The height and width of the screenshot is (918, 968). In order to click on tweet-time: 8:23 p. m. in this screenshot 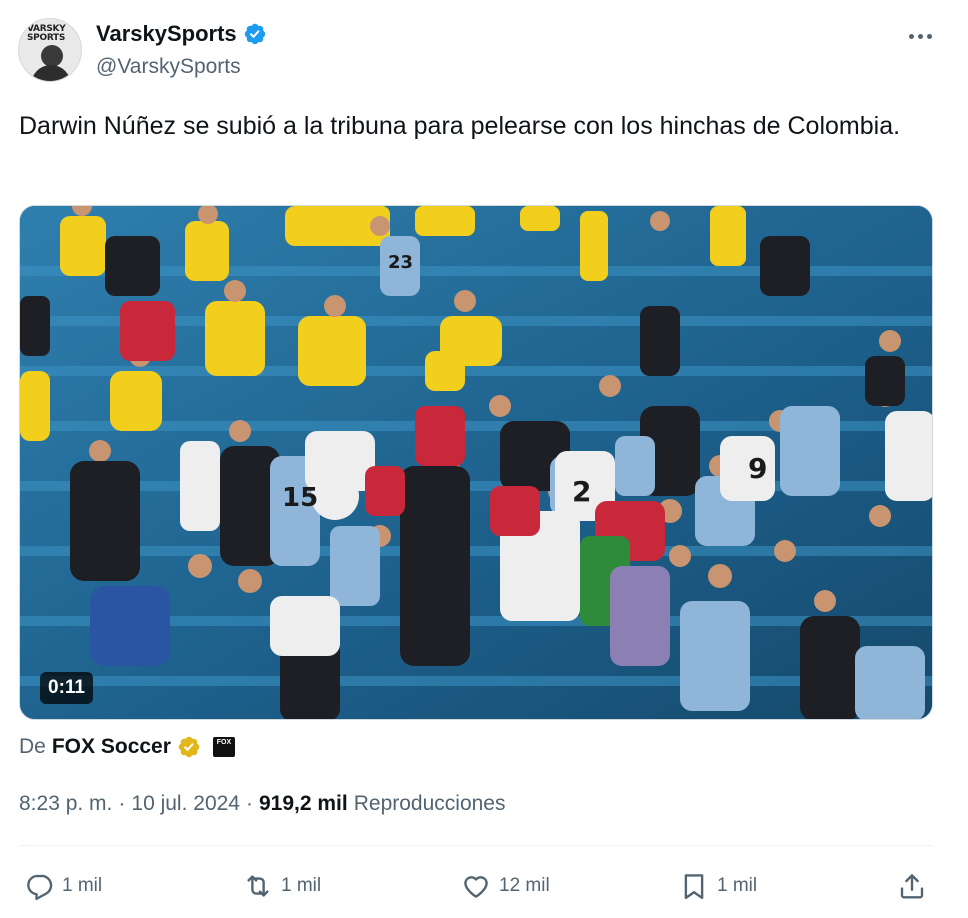, I will do `click(65, 804)`.